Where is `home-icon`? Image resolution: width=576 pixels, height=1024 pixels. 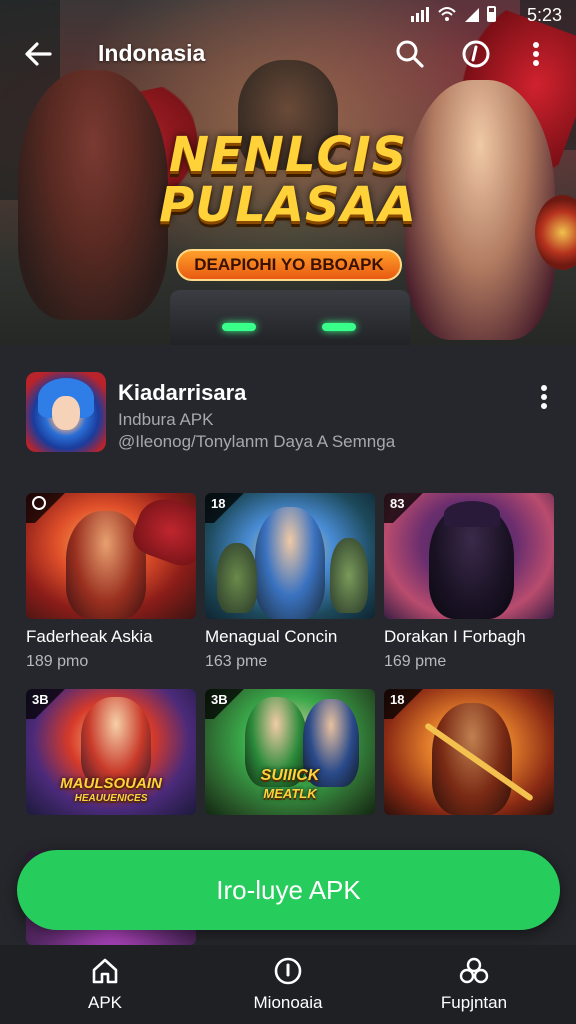
home-icon is located at coordinates (105, 971).